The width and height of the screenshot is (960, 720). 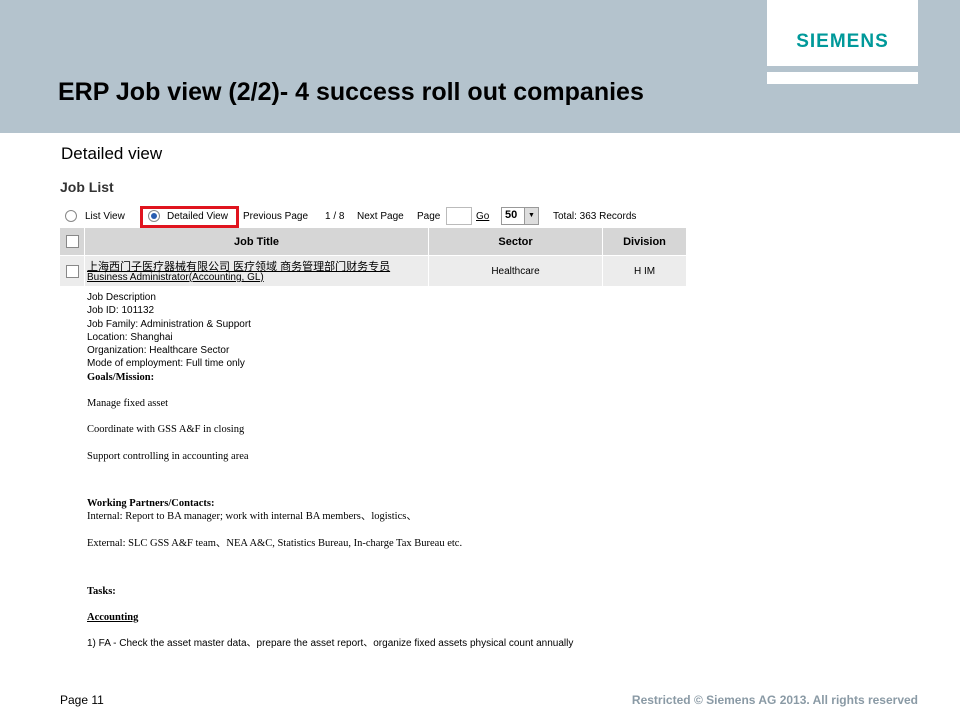 What do you see at coordinates (112, 153) in the screenshot?
I see `slide-subtitle: Detailed view` at bounding box center [112, 153].